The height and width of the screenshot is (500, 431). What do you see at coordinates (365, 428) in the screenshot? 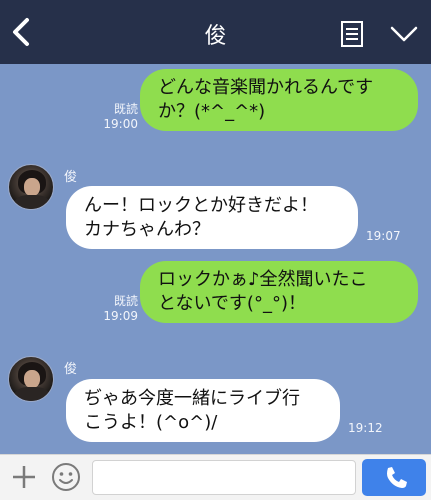
I see `message-time: 19:12` at bounding box center [365, 428].